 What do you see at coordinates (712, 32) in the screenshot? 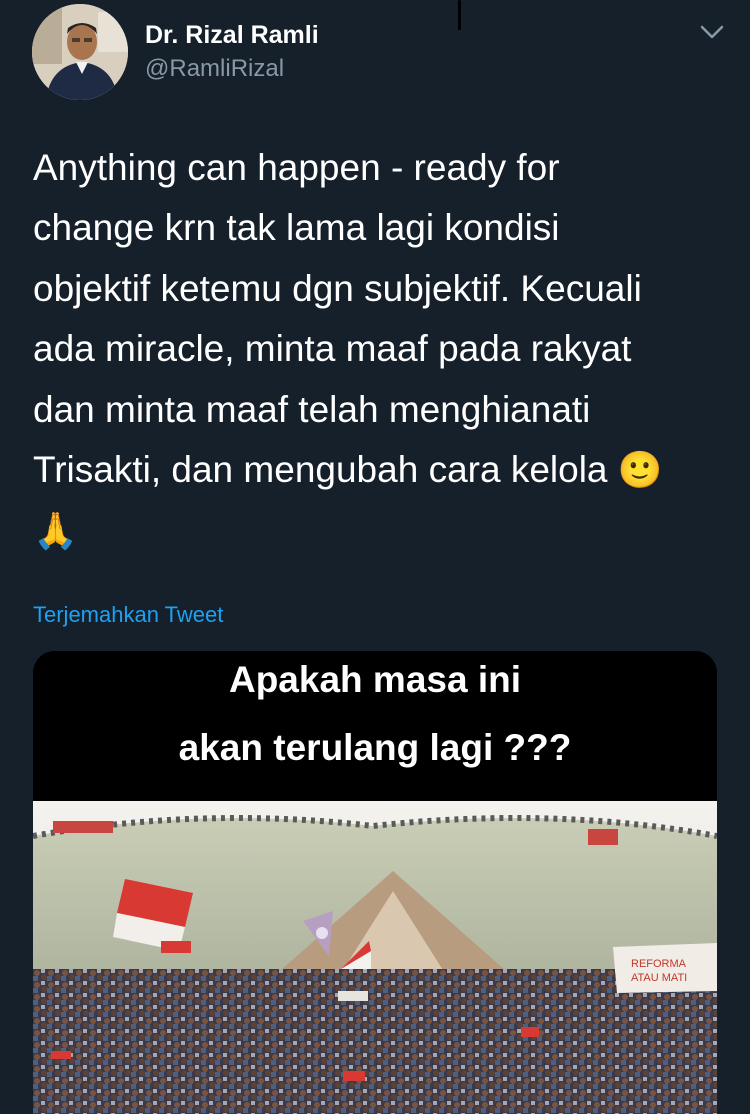
I see `chevron-down-icon` at bounding box center [712, 32].